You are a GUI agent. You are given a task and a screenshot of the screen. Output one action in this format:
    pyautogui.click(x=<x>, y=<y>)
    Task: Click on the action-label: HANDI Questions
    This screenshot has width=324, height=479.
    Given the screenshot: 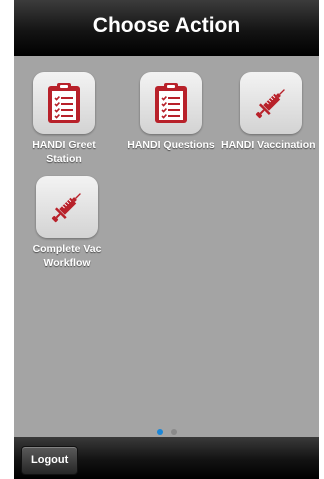 What is the action you would take?
    pyautogui.click(x=171, y=145)
    